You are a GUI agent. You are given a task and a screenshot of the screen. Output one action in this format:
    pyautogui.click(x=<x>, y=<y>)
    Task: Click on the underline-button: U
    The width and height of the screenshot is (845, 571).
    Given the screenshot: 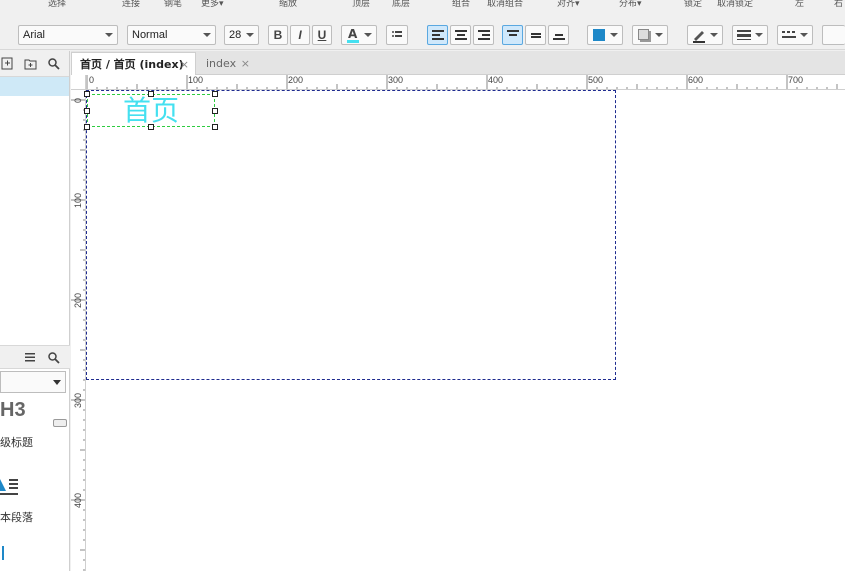 What is the action you would take?
    pyautogui.click(x=322, y=35)
    